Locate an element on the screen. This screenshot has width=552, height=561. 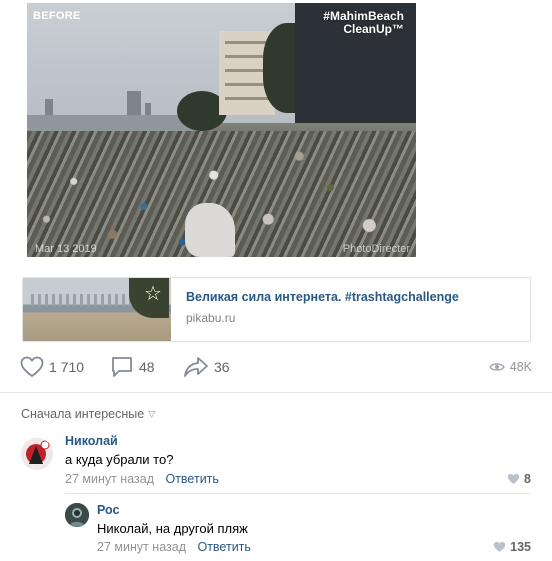
photo-plastic-bag is located at coordinates (210, 230).